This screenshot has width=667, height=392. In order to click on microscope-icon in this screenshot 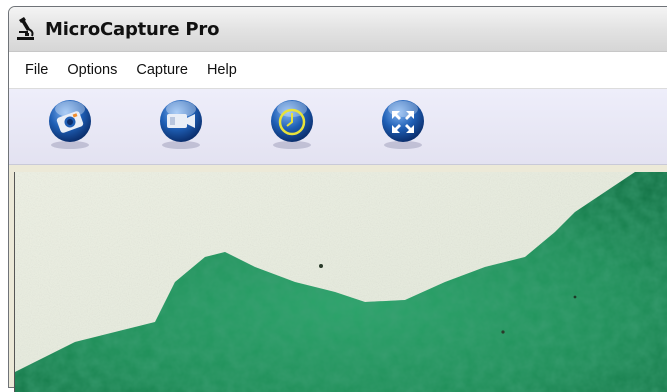, I will do `click(27, 29)`.